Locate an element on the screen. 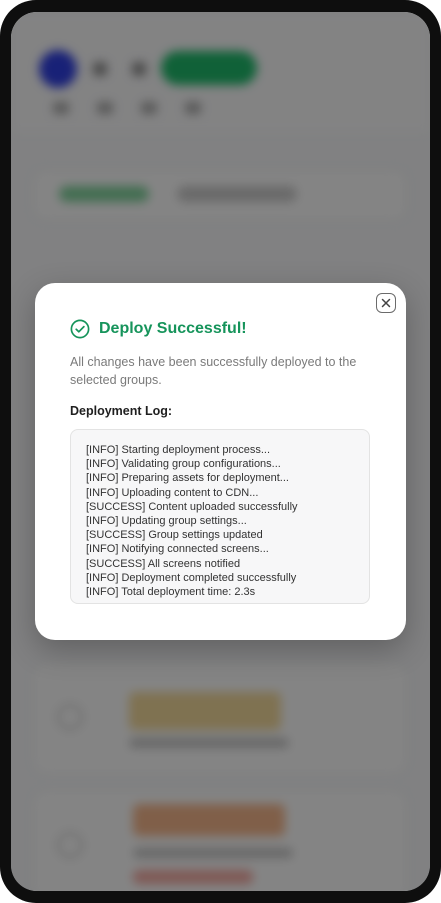  check-circle-icon is located at coordinates (80, 329).